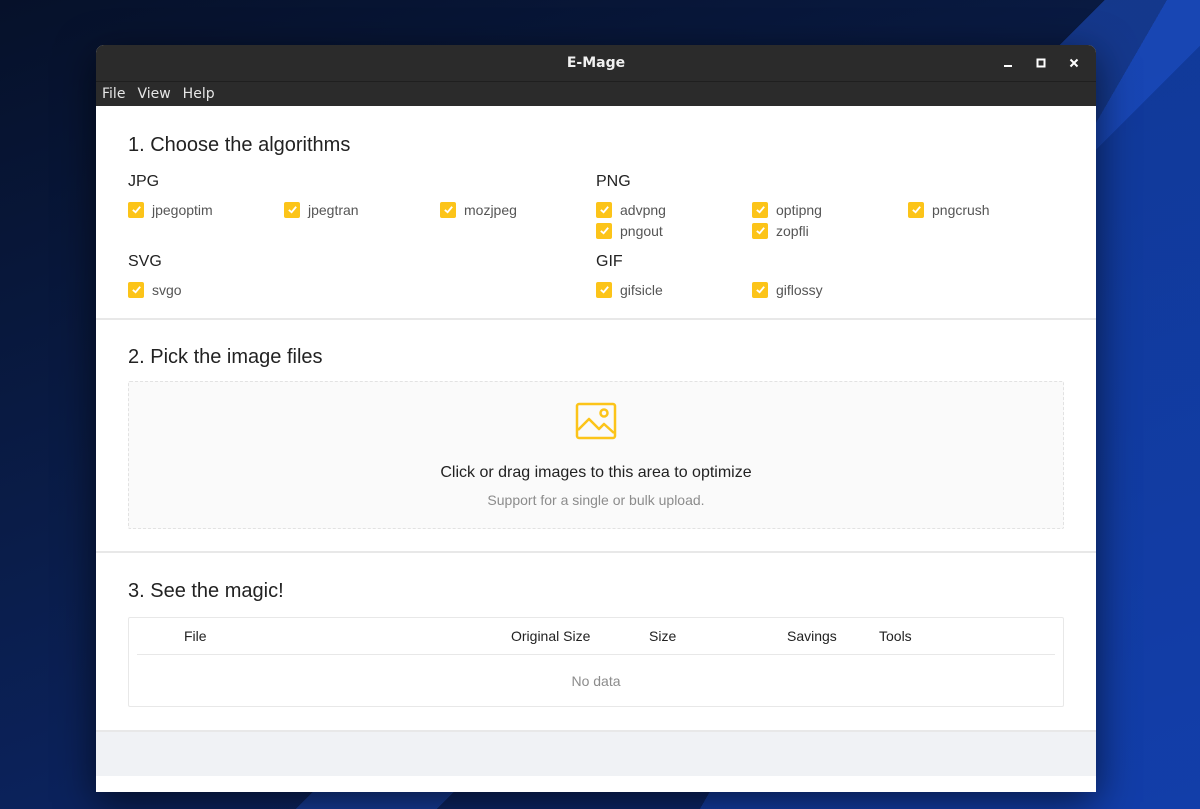  Describe the element at coordinates (596, 754) in the screenshot. I see `footer-bar` at that location.